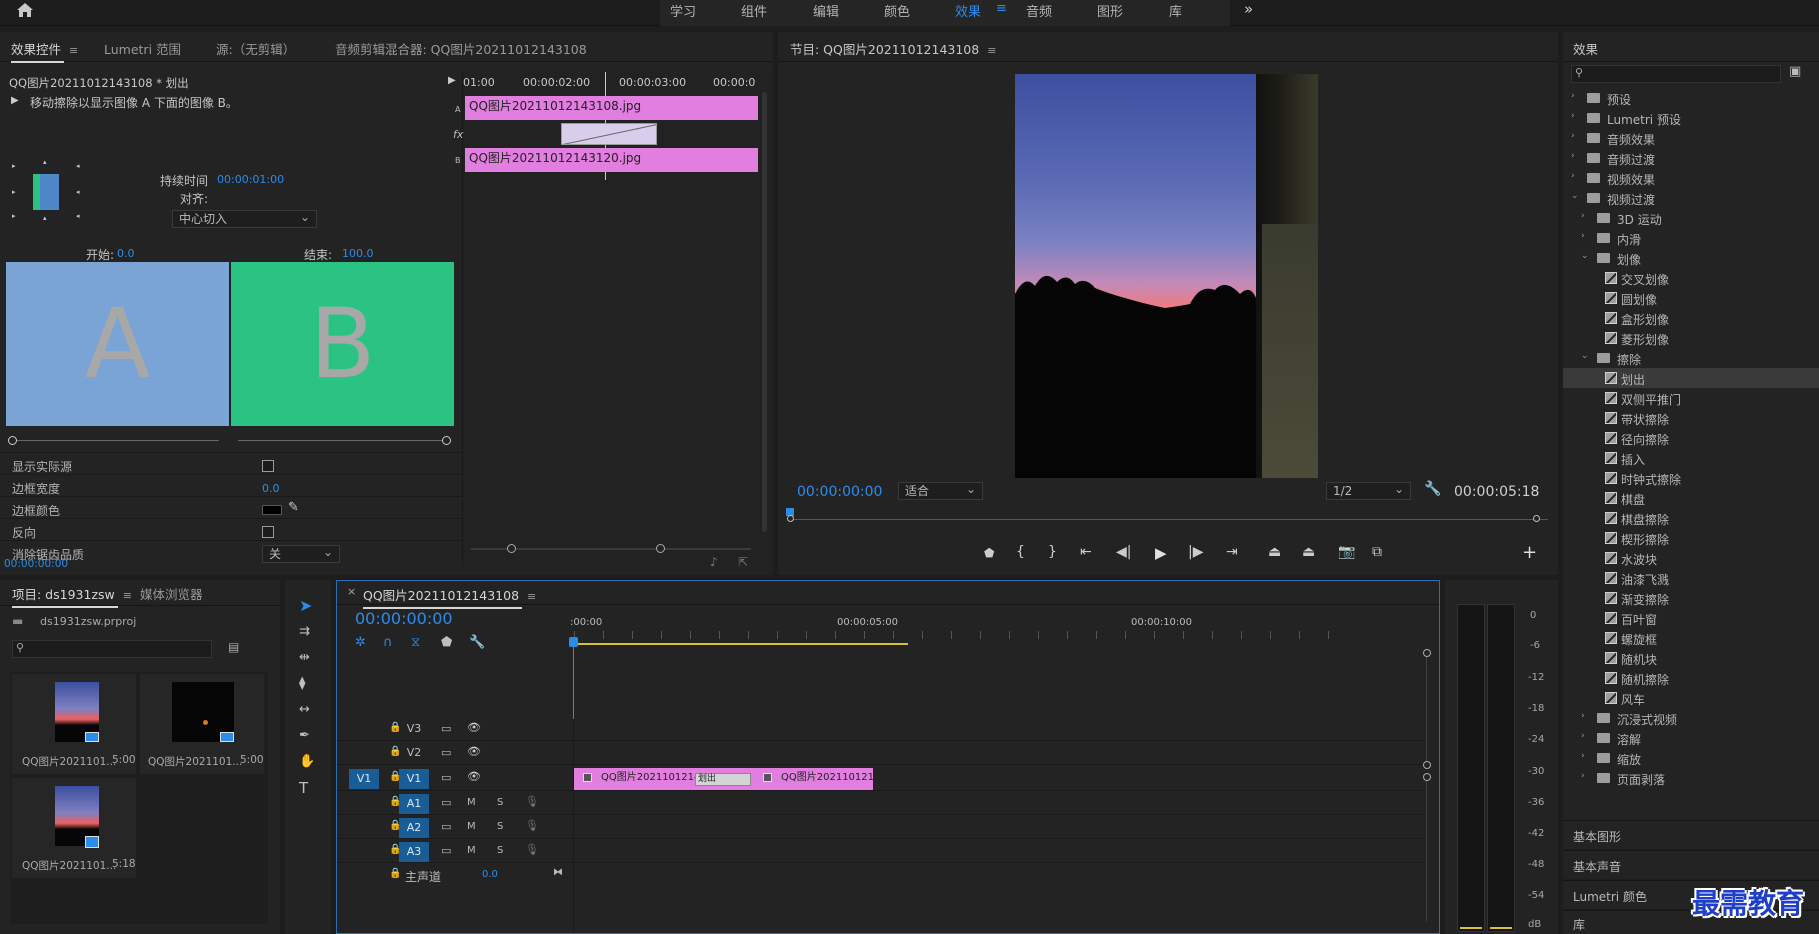  Describe the element at coordinates (611, 549) in the screenshot. I see `mini-zoom-slider` at that location.